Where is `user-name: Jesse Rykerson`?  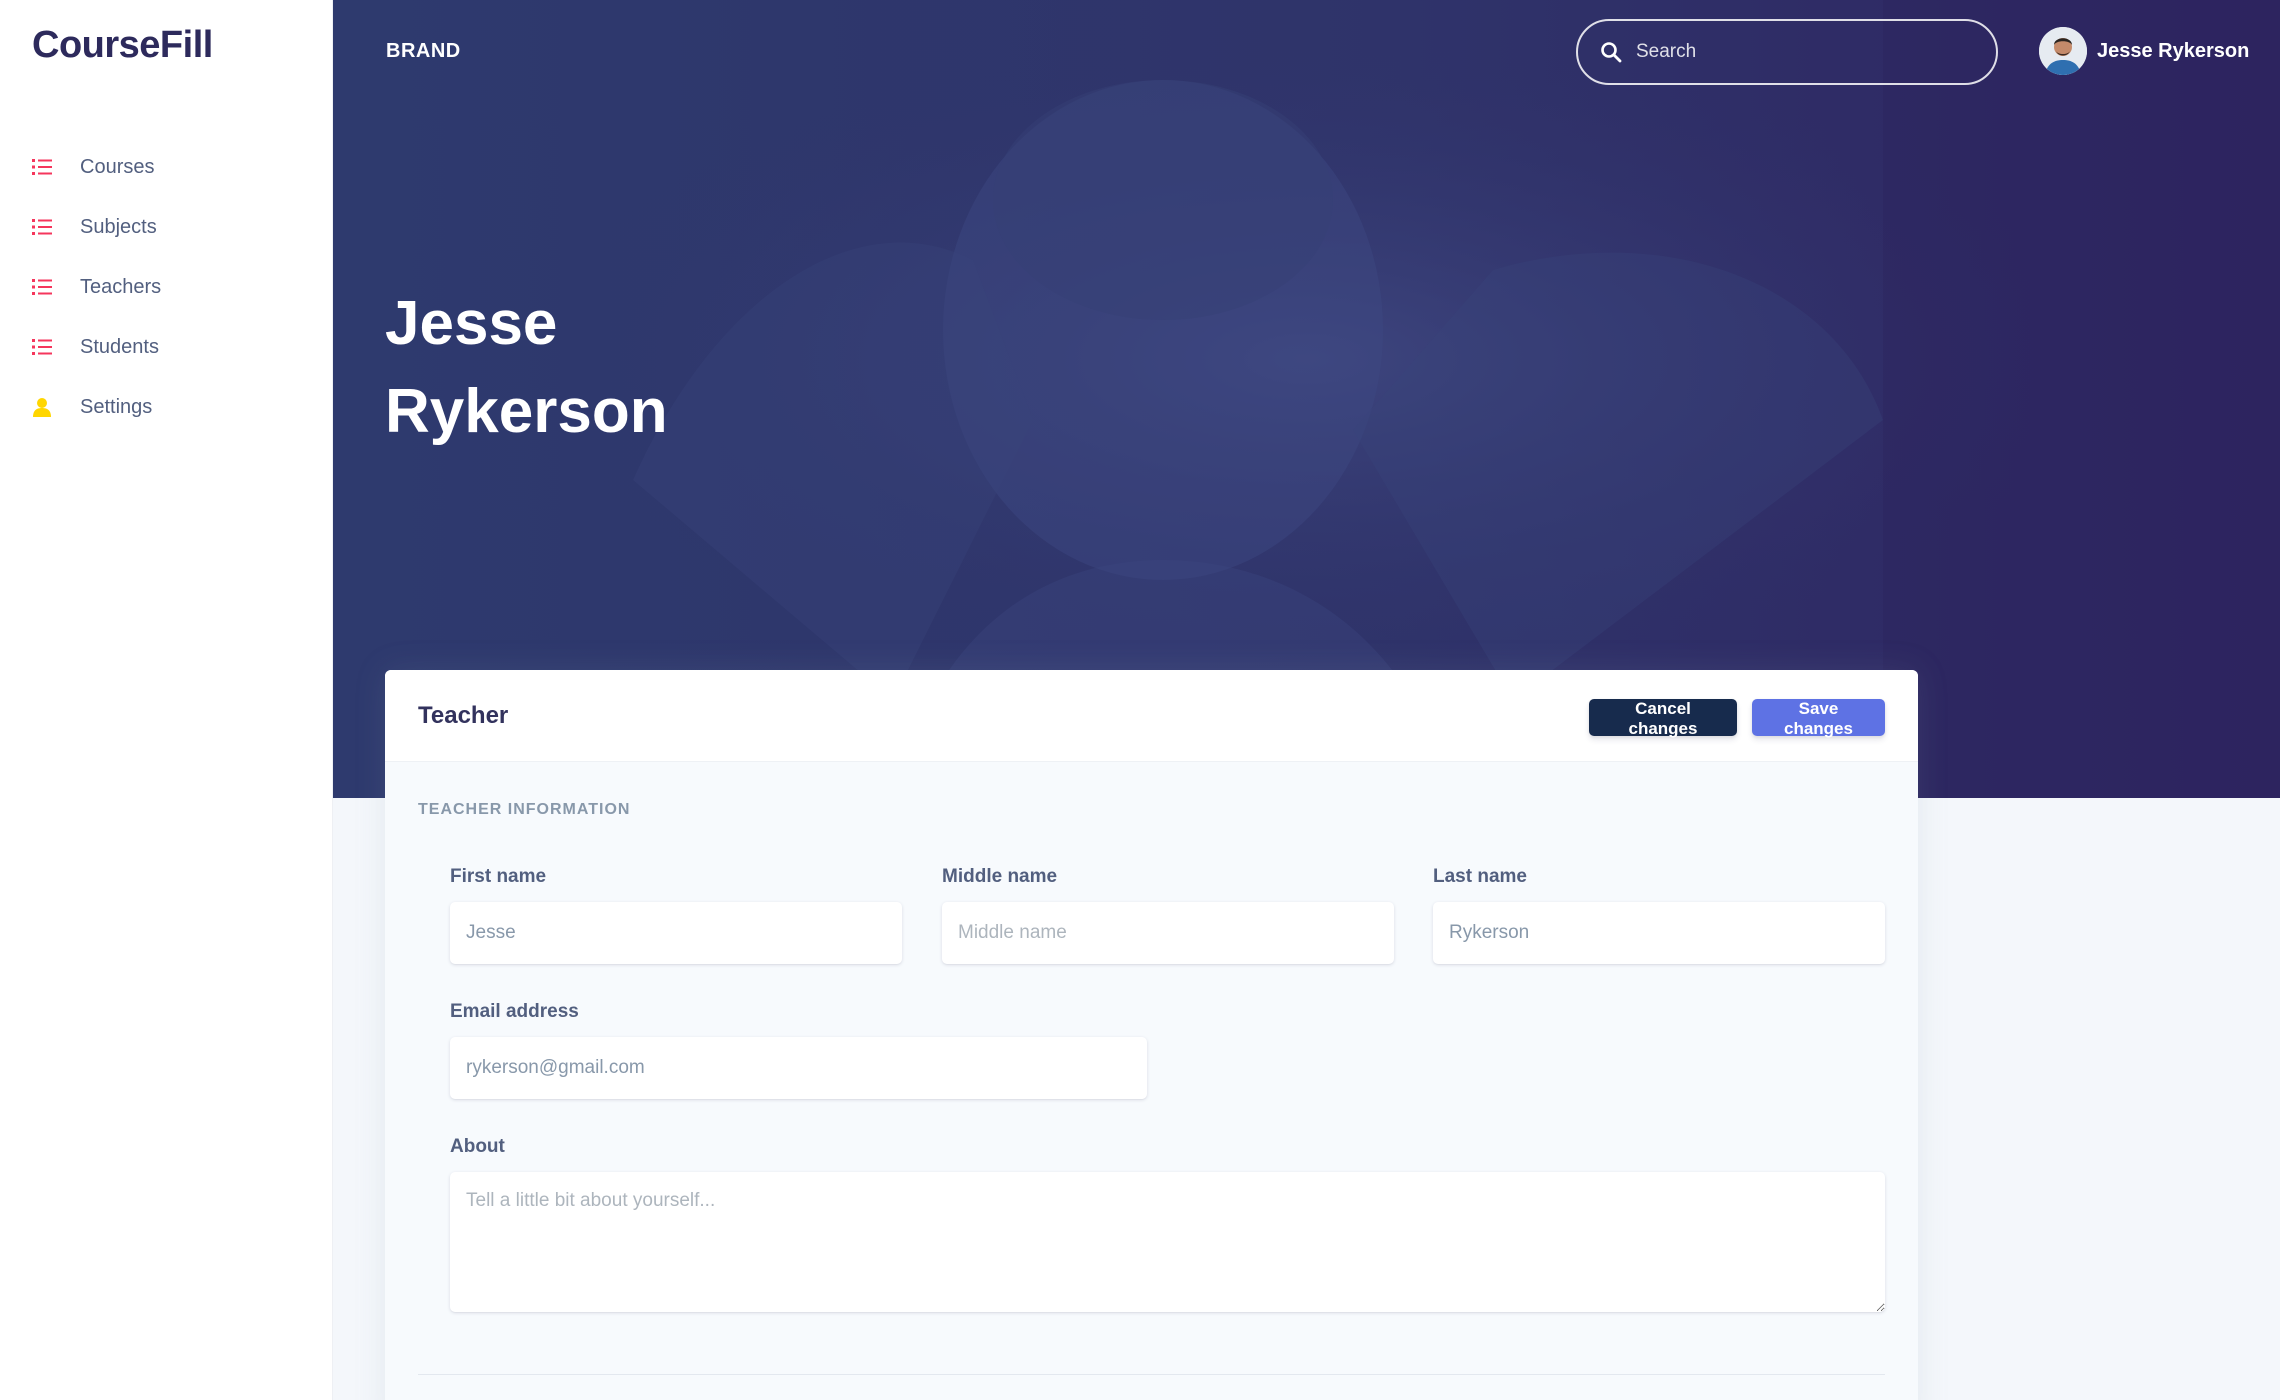 user-name: Jesse Rykerson is located at coordinates (2173, 50).